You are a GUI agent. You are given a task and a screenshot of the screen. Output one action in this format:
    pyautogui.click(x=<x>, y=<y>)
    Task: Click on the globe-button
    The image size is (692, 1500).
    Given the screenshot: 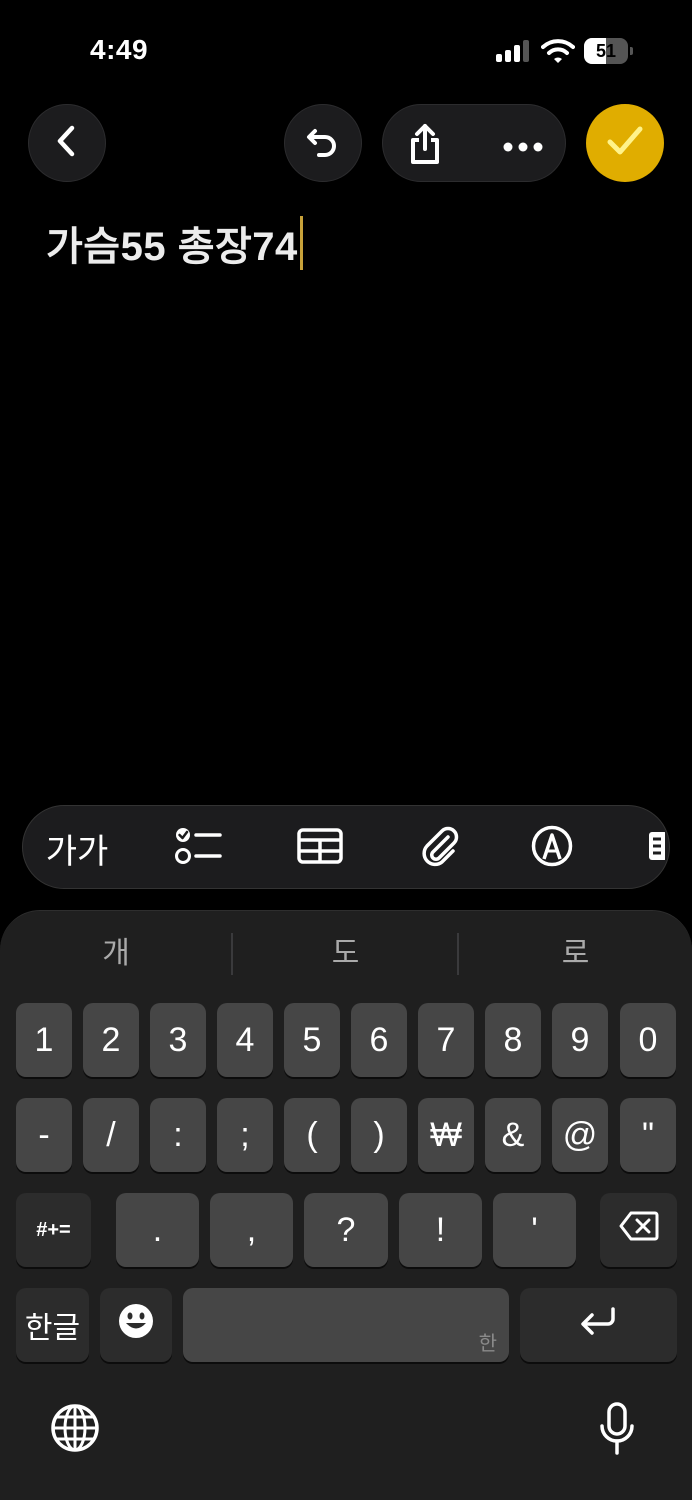 What is the action you would take?
    pyautogui.click(x=75, y=1430)
    